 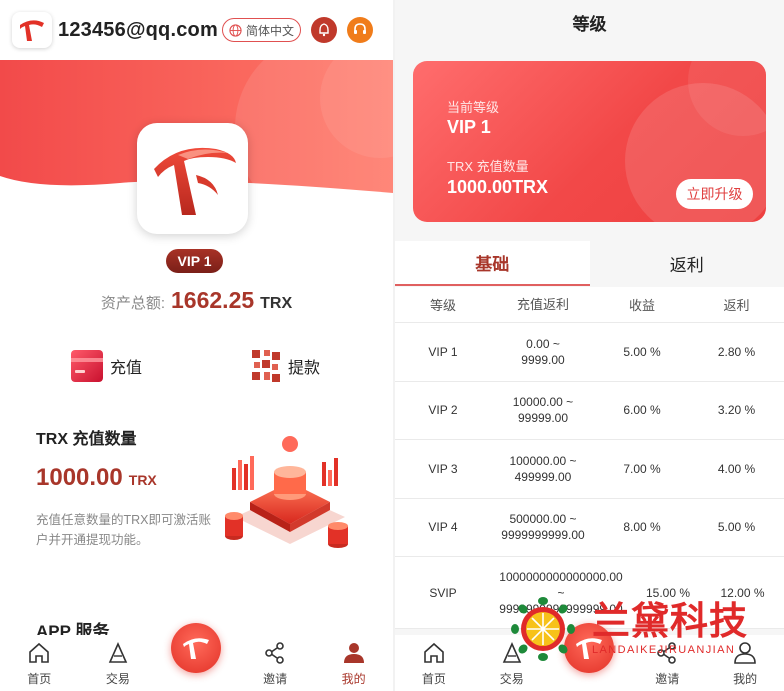 I want to click on trx-recharge-amount: 1000.00 TRX, so click(x=96, y=478).